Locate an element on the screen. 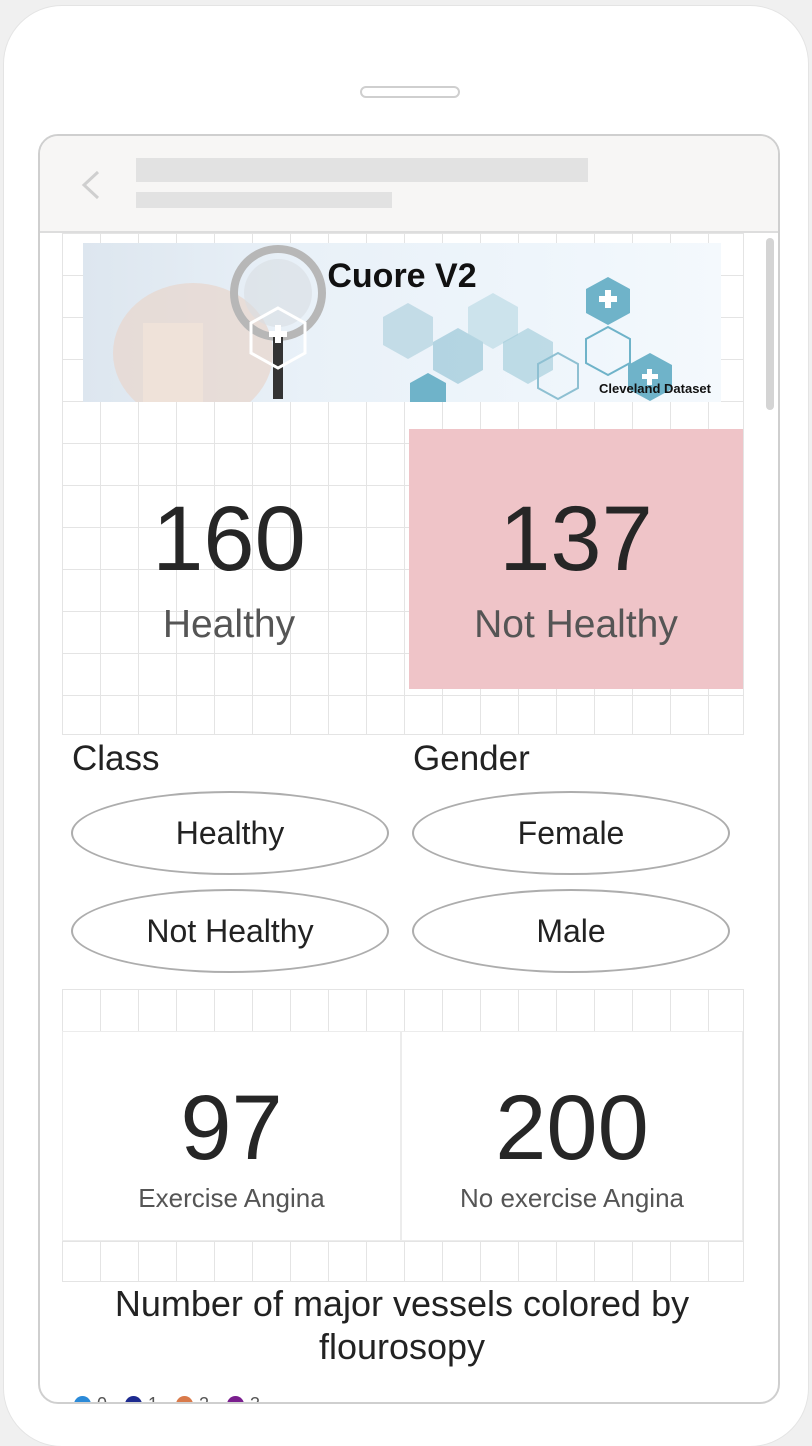  subtitle-placeholder is located at coordinates (264, 200).